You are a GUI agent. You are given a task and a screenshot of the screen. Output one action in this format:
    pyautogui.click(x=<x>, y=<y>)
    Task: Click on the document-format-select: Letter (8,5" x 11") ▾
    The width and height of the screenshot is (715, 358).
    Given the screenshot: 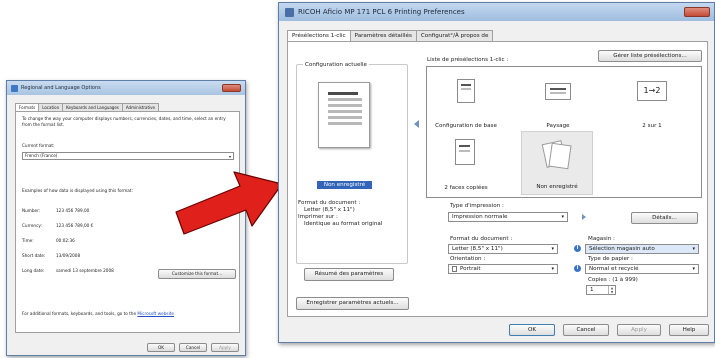 What is the action you would take?
    pyautogui.click(x=503, y=249)
    